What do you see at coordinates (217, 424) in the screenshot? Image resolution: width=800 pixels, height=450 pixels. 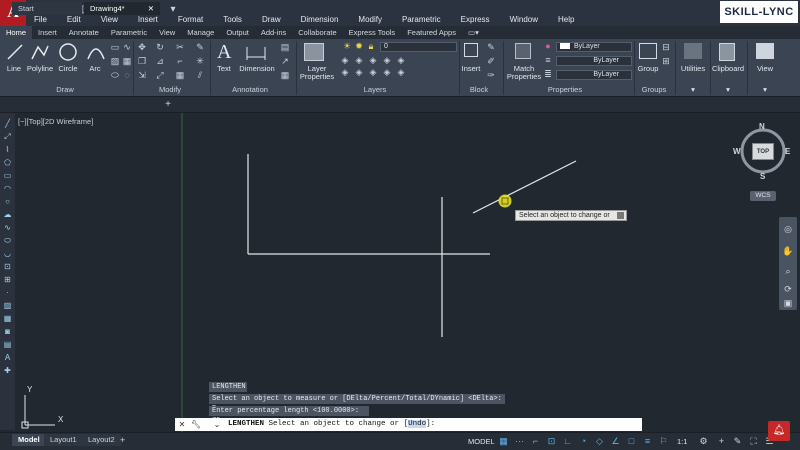 I see `recent-commands-icon: ⌄` at bounding box center [217, 424].